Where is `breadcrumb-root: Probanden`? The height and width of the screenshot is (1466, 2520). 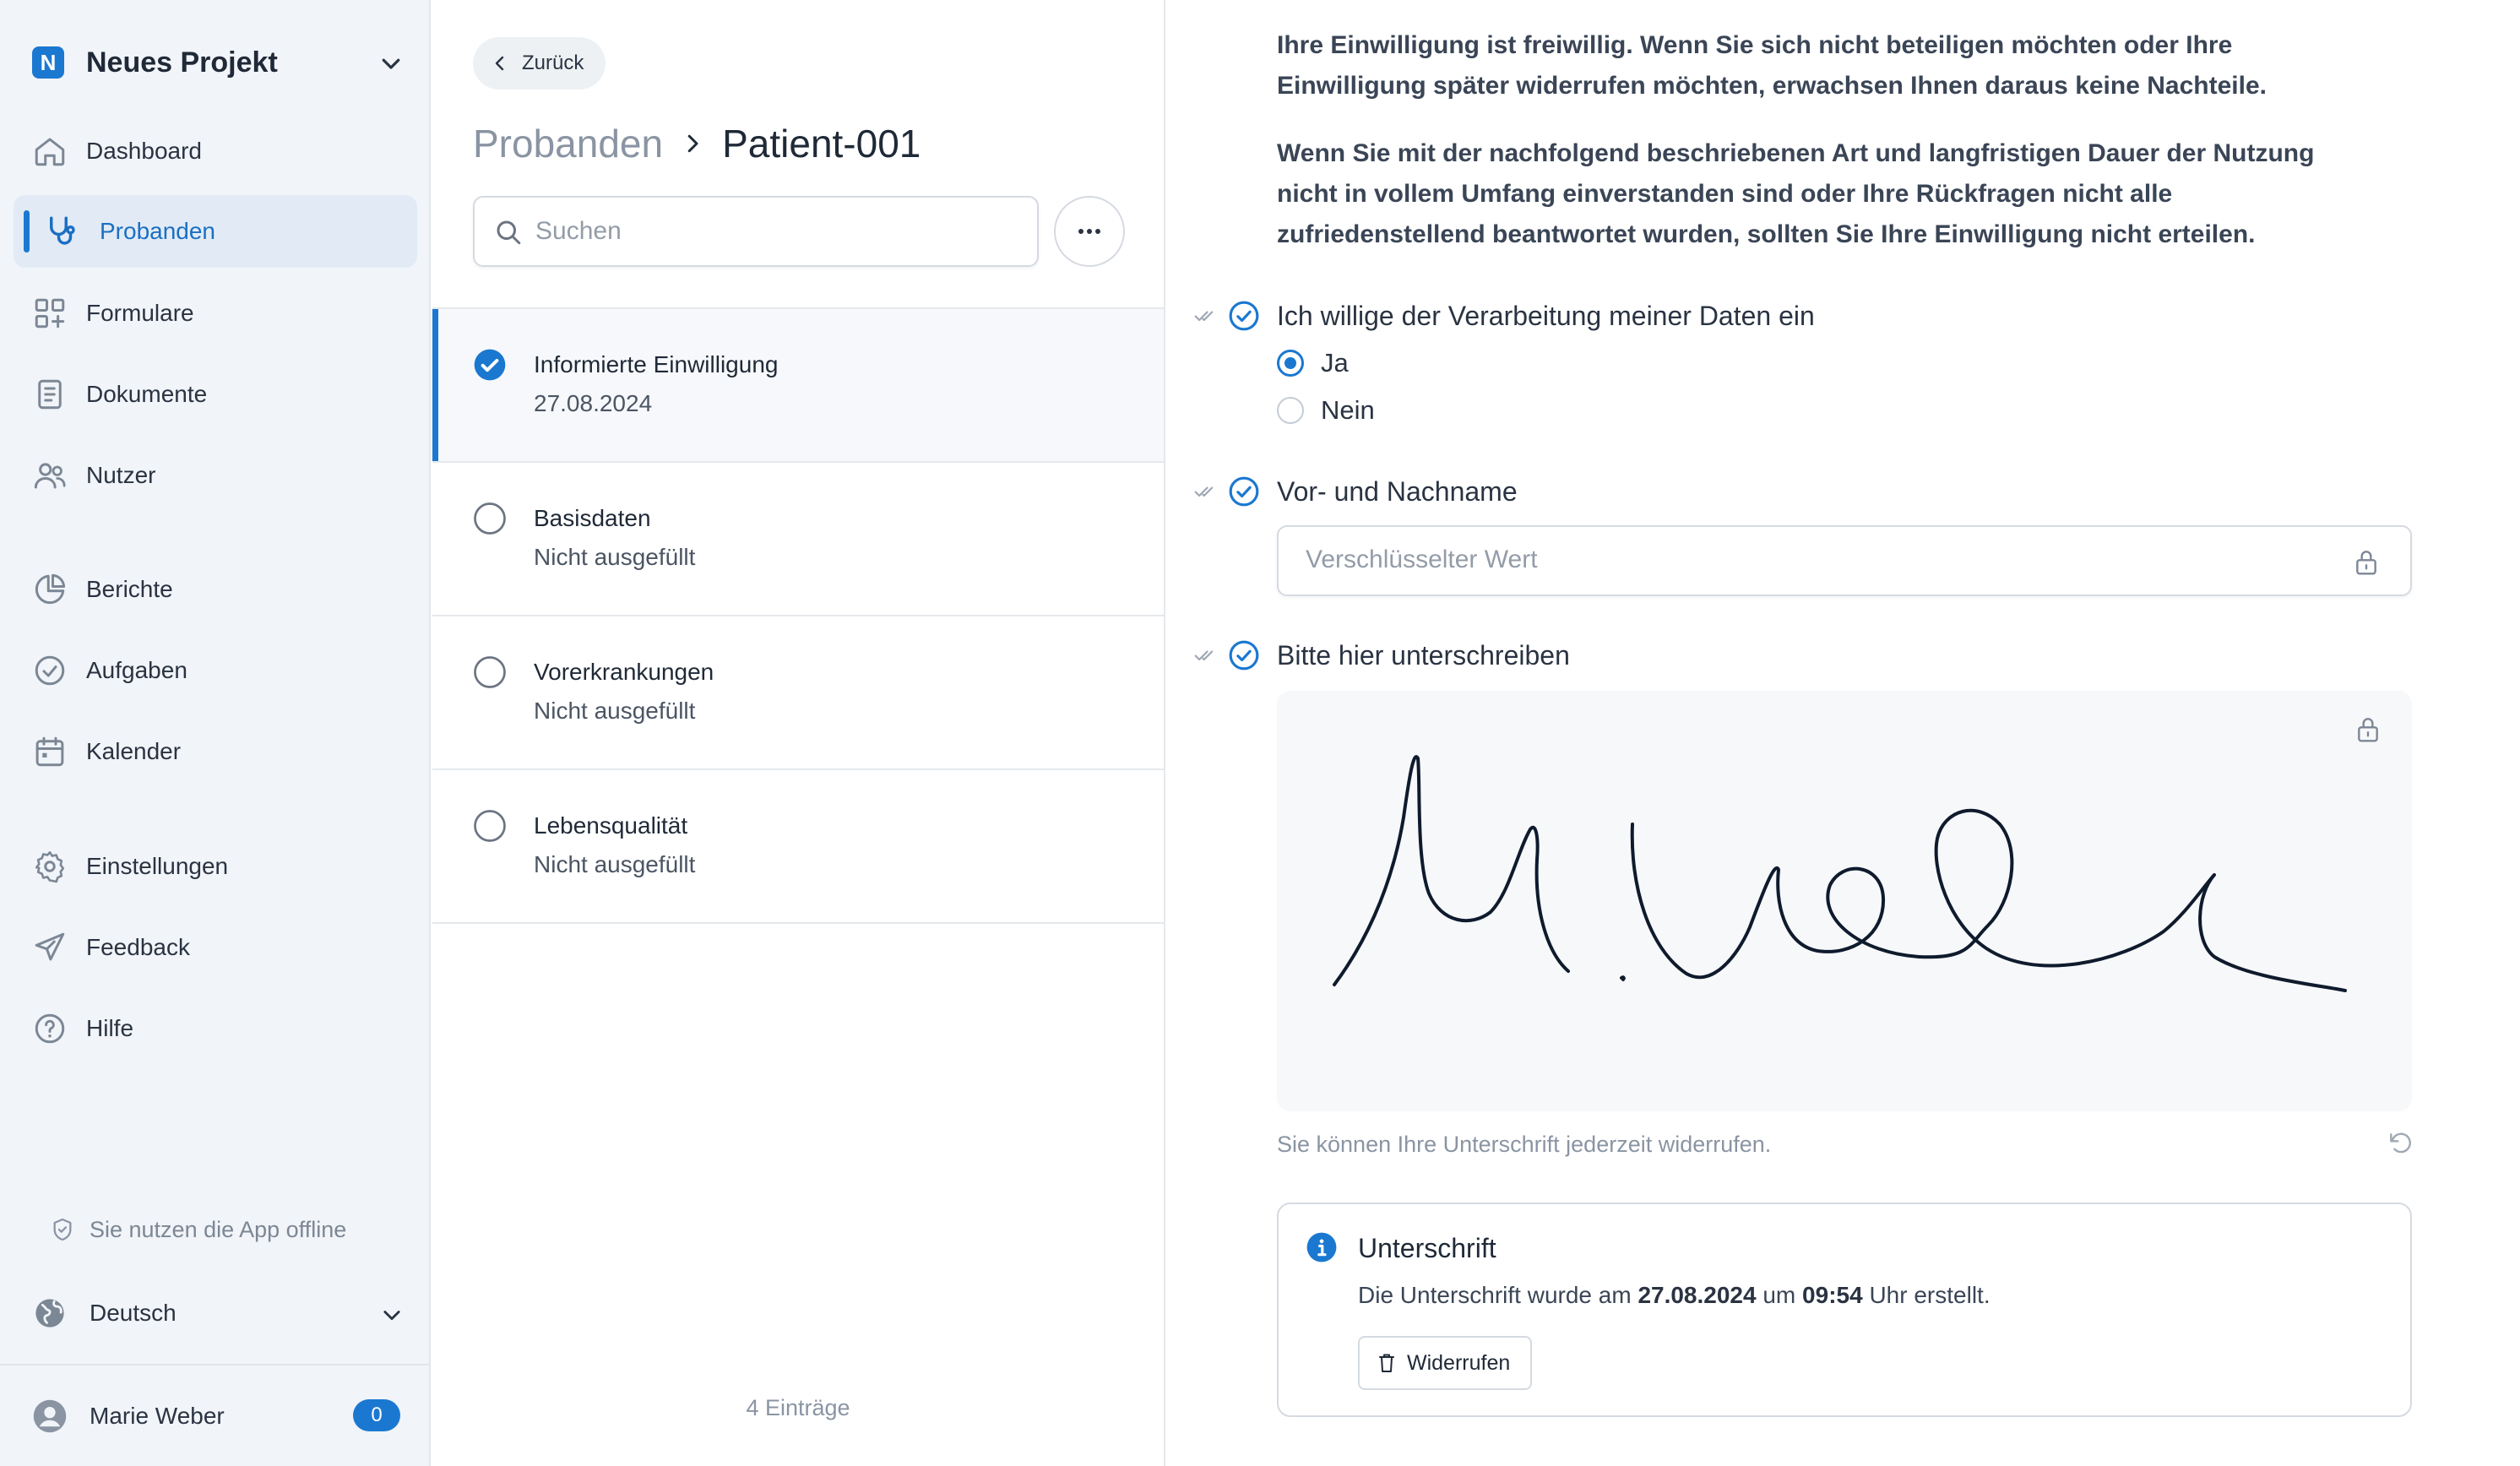 breadcrumb-root: Probanden is located at coordinates (568, 143).